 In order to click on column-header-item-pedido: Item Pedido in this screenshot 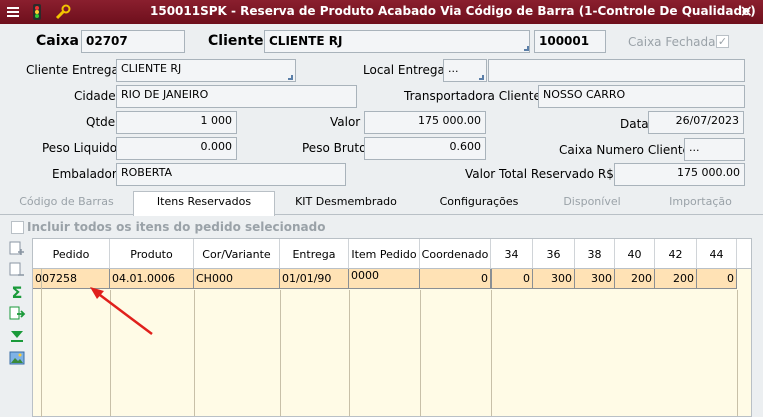, I will do `click(384, 254)`.